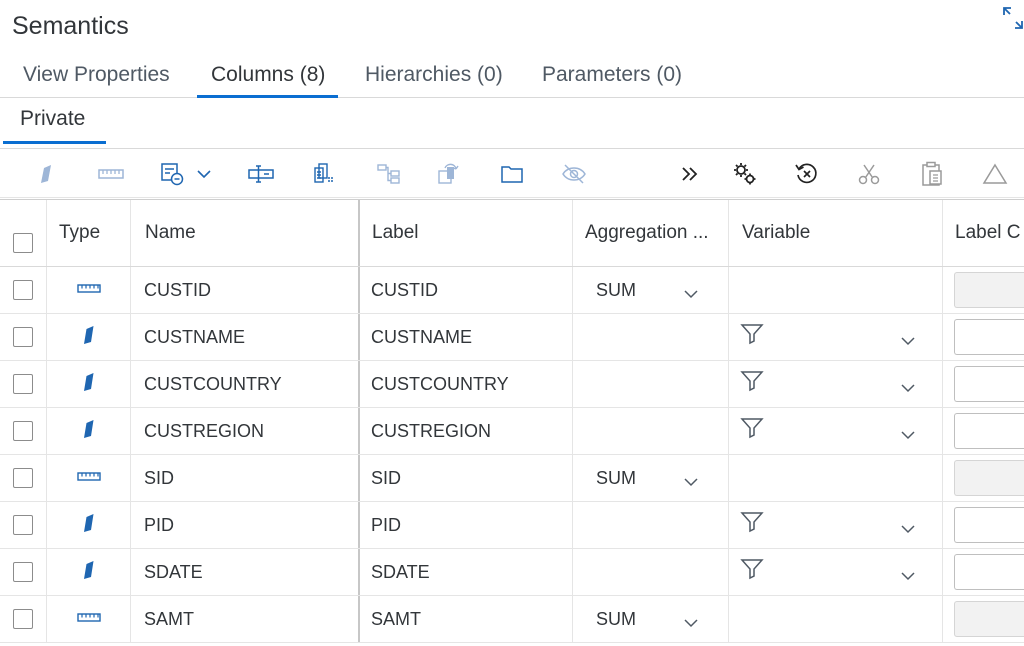 The height and width of the screenshot is (646, 1024). I want to click on paste-icon, so click(932, 173).